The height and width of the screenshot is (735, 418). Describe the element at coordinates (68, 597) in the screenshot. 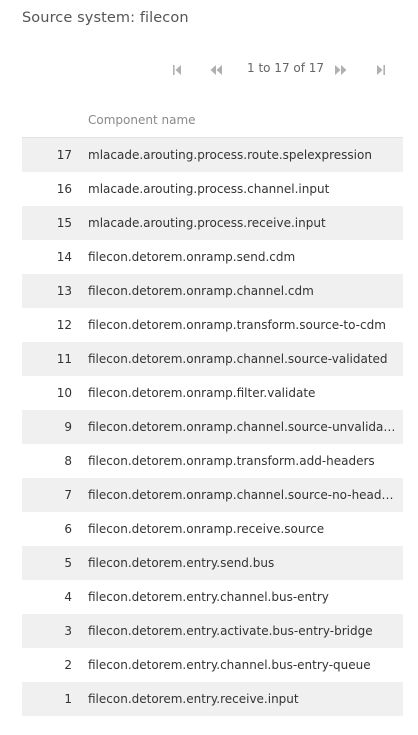

I see `row-number: 4` at that location.